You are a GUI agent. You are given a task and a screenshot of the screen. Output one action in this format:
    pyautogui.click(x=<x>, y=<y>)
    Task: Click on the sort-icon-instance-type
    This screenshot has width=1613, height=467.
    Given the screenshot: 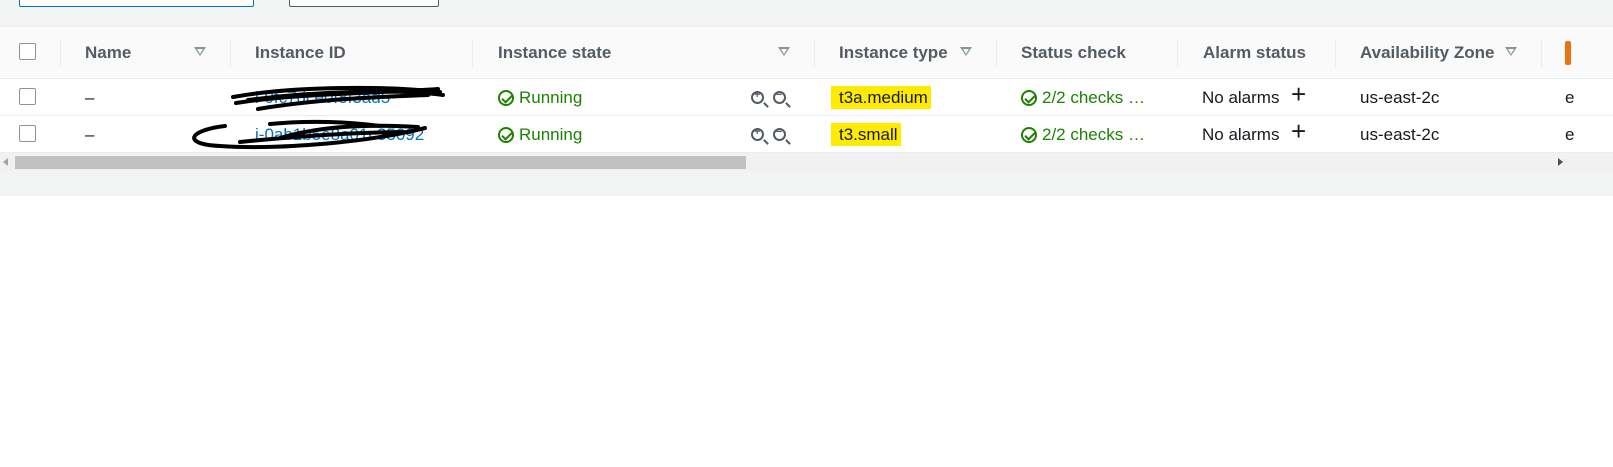 What is the action you would take?
    pyautogui.click(x=966, y=51)
    